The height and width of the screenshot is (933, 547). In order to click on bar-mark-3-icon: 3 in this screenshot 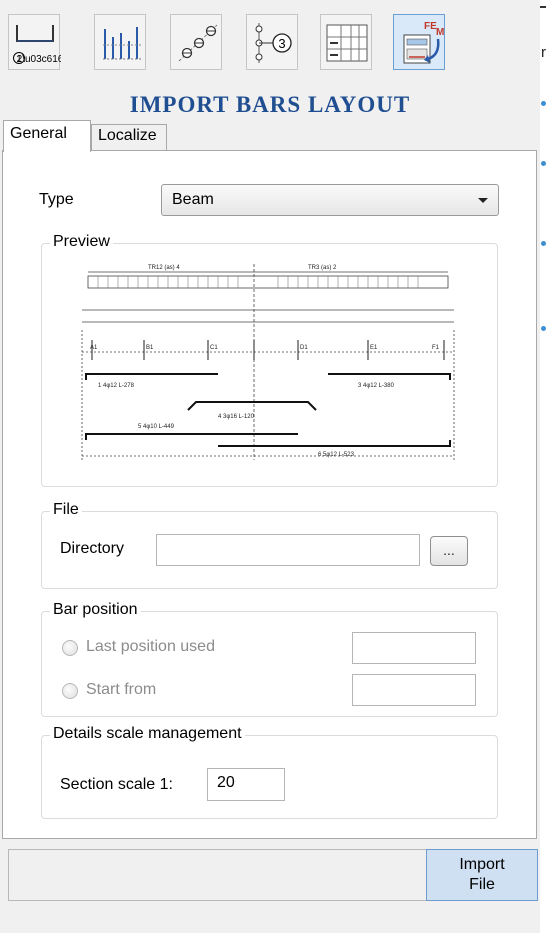, I will do `click(273, 43)`.